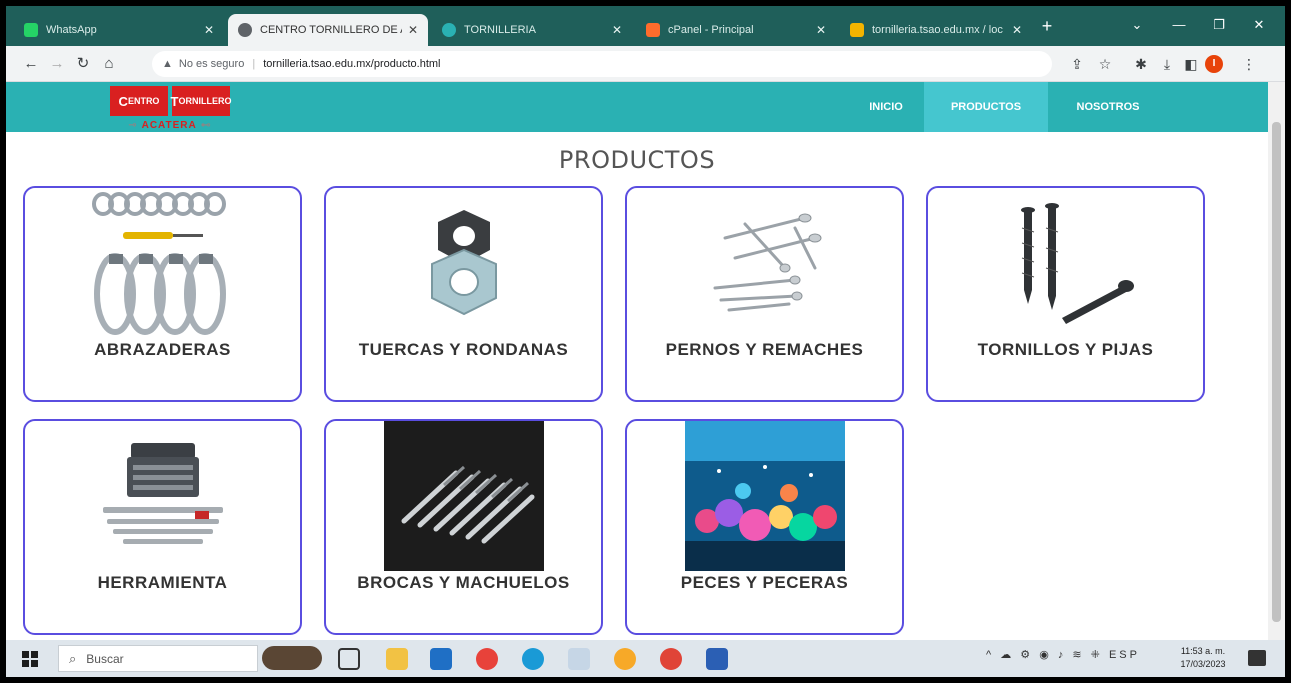 The image size is (1291, 683). I want to click on search-placeholder: Buscar, so click(105, 658).